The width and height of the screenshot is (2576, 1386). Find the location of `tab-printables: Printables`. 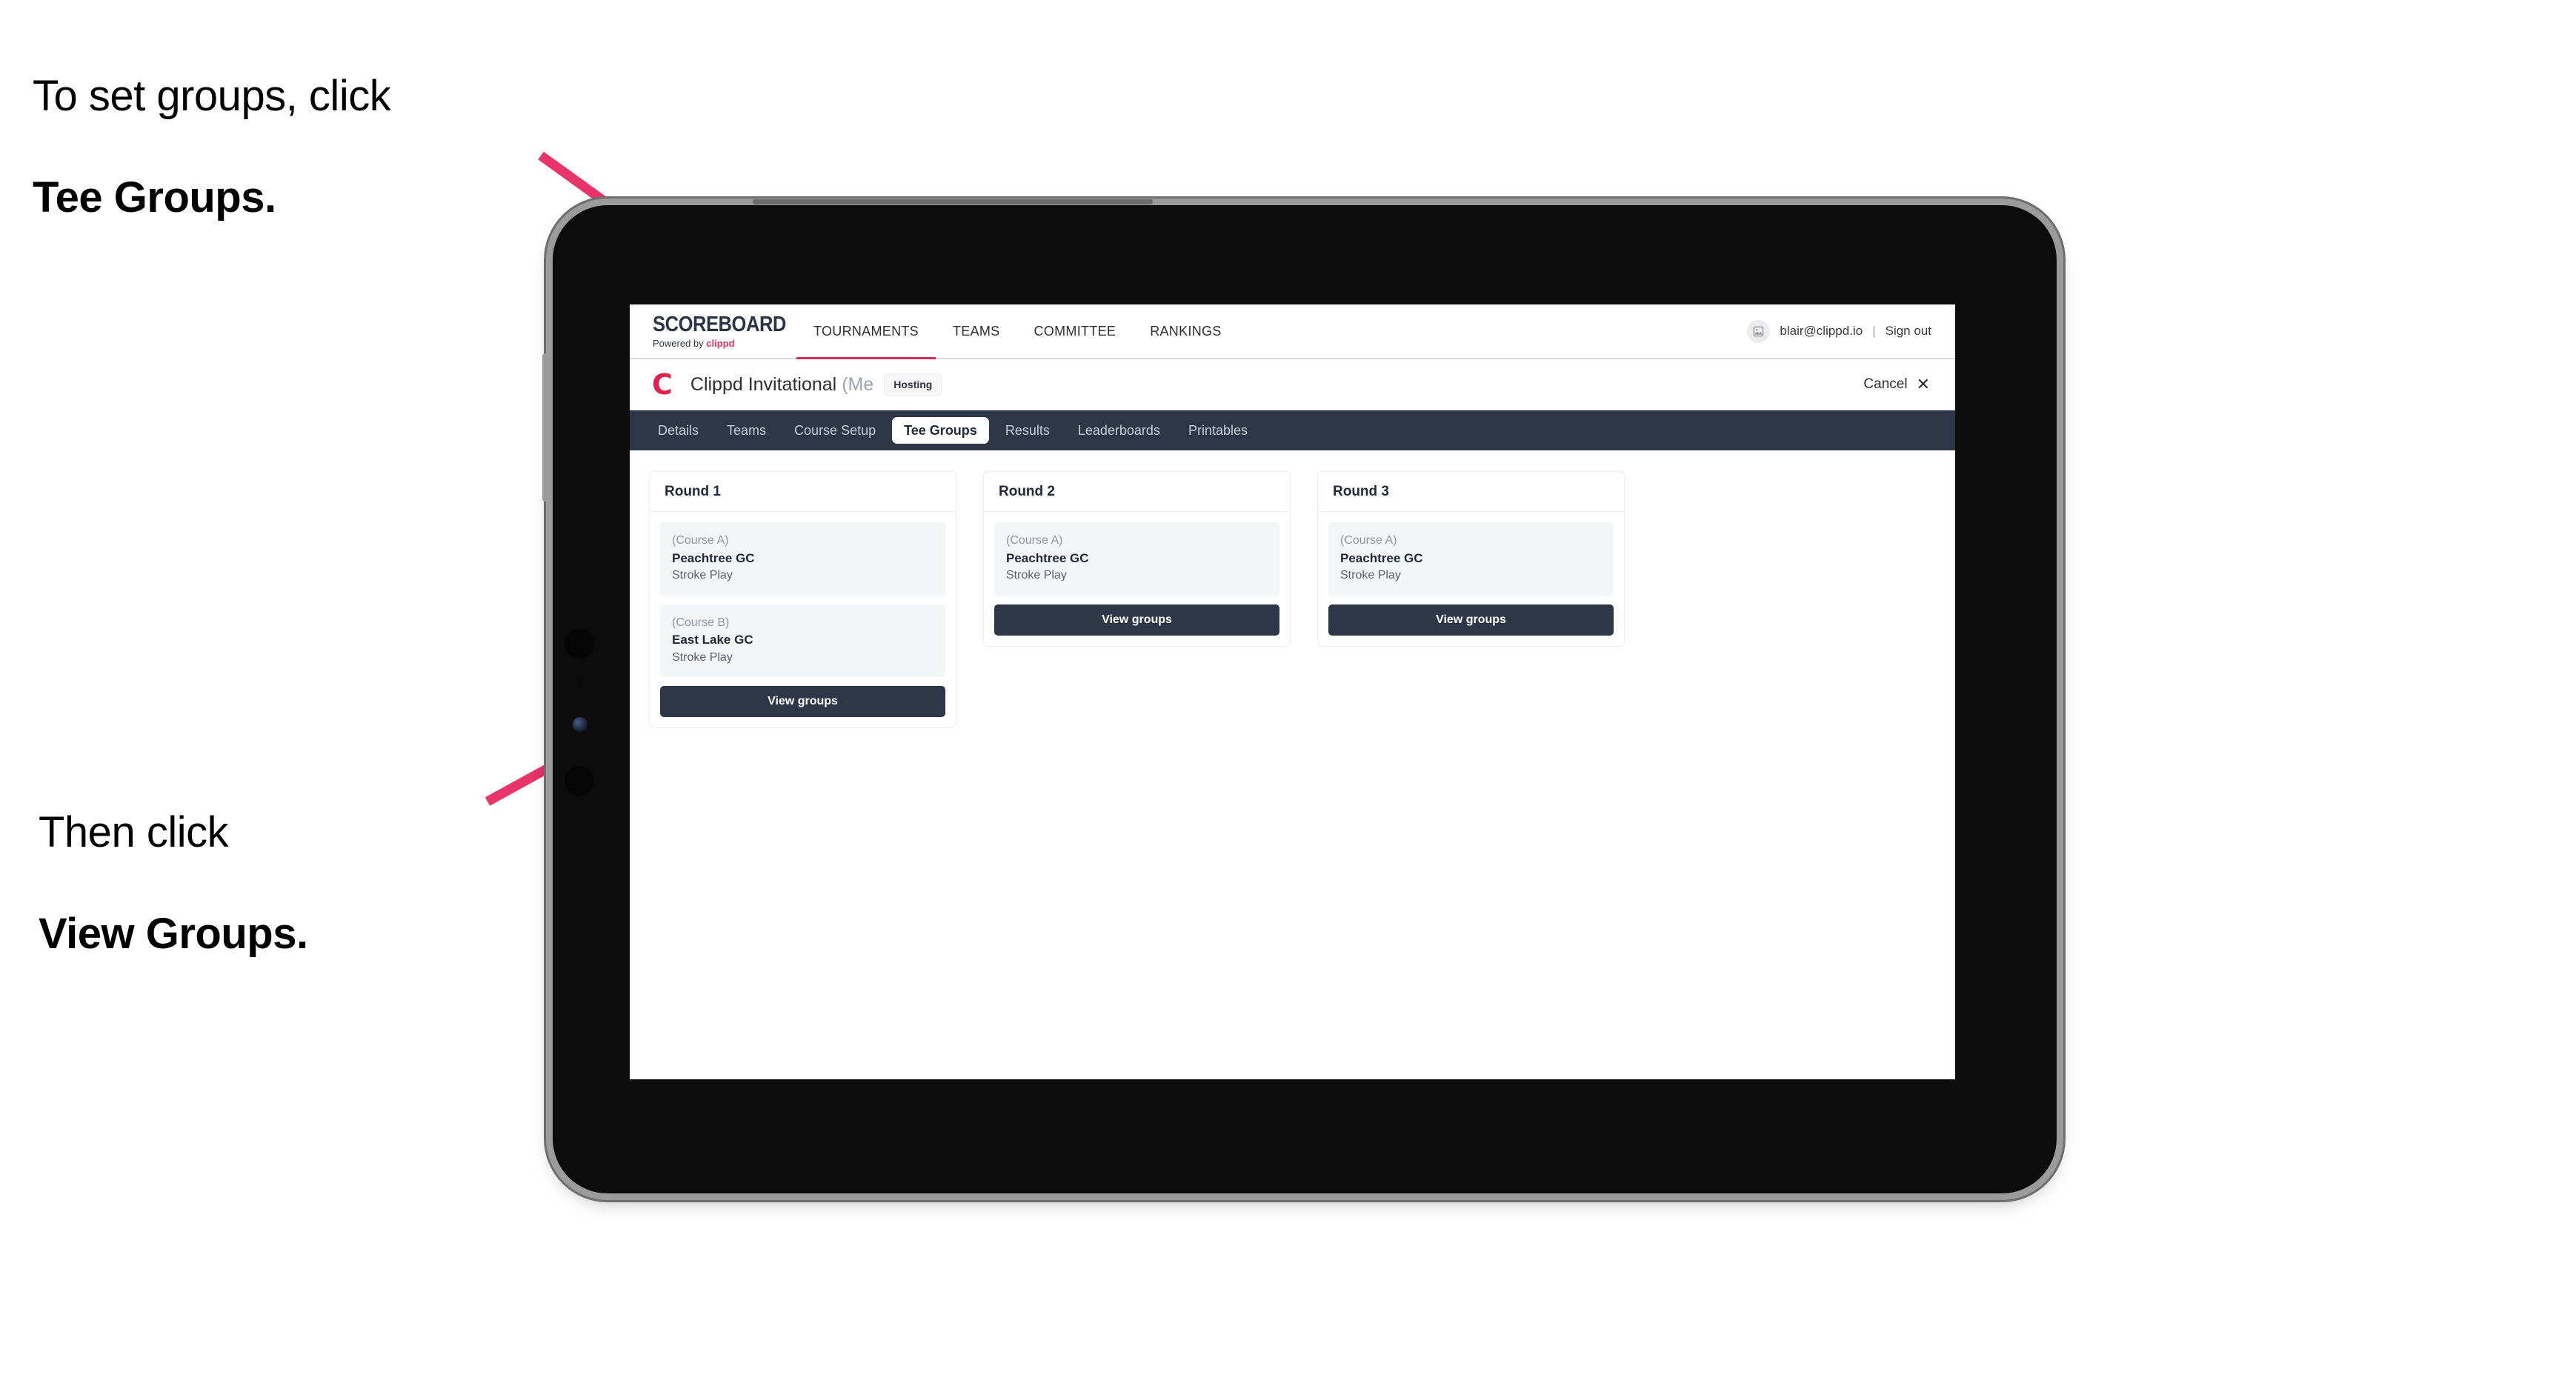

tab-printables: Printables is located at coordinates (1217, 430).